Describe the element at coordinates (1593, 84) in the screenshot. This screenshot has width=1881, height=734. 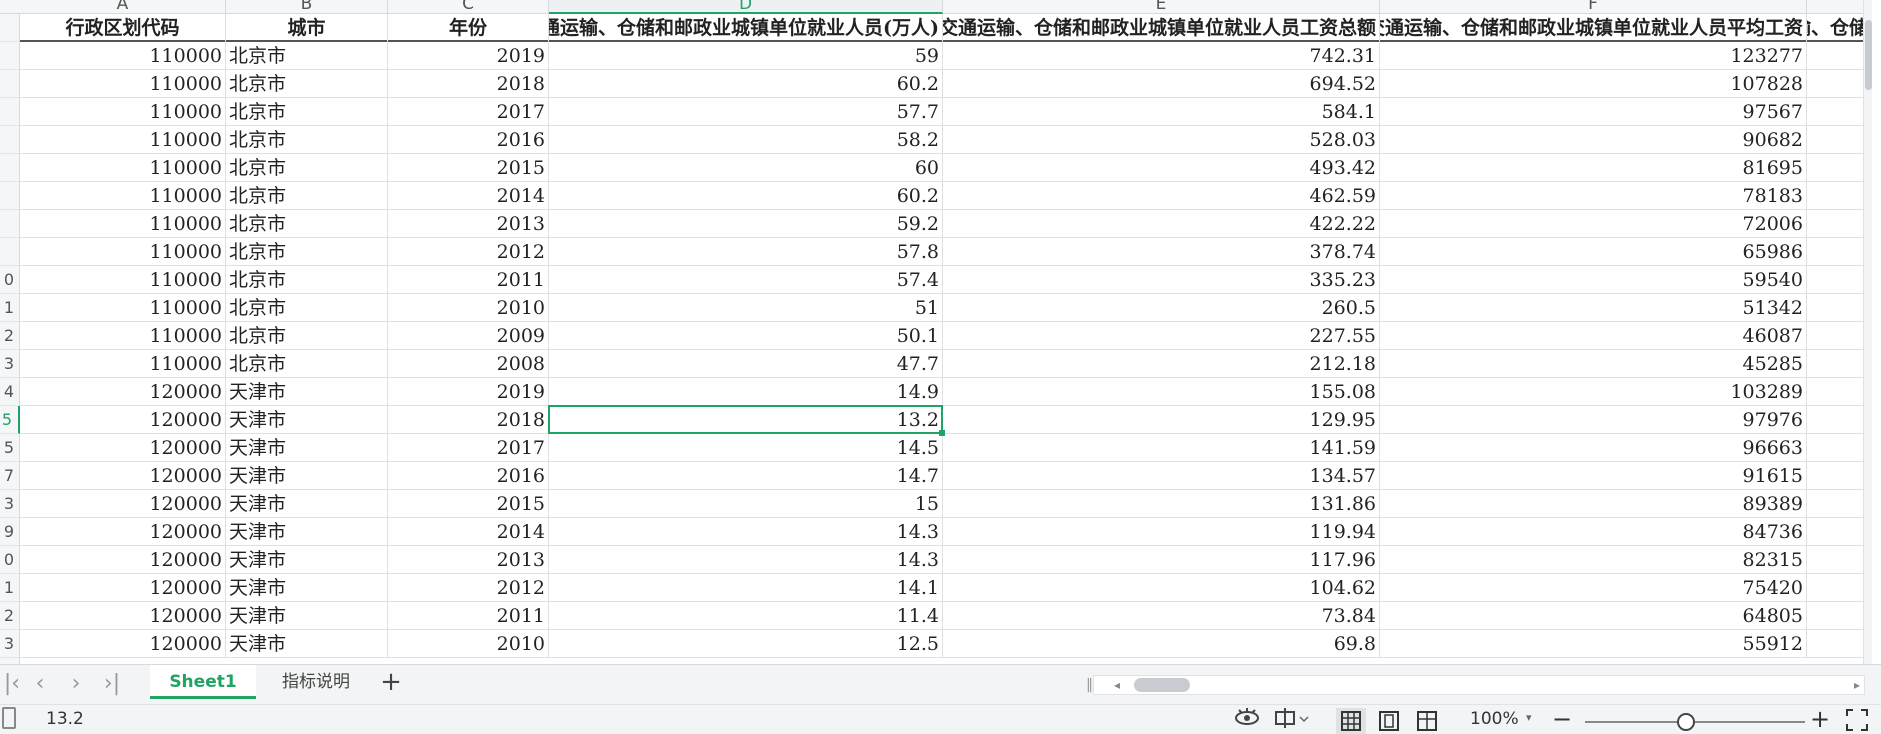
I see `table-cell: 107828` at that location.